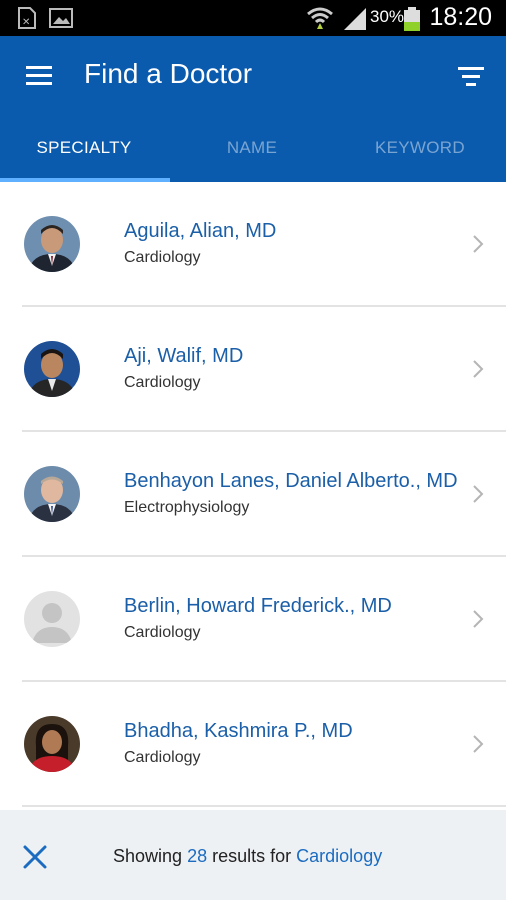 The image size is (506, 900). I want to click on results-footer: Showing 28 results for Cardiology, so click(253, 855).